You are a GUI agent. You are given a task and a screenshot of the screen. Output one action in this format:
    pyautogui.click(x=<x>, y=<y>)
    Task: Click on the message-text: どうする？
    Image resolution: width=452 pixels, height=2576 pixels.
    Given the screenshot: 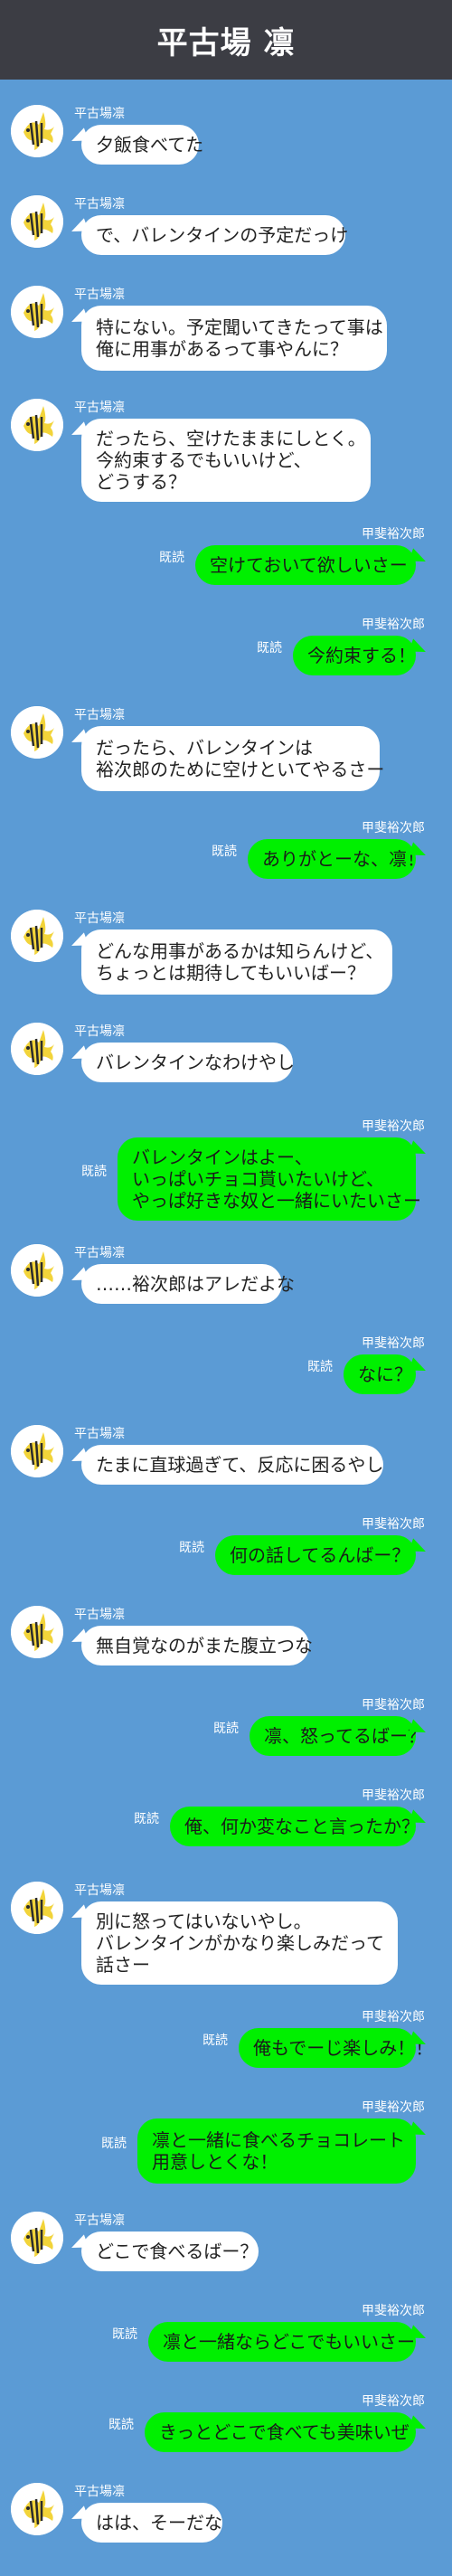 What is the action you would take?
    pyautogui.click(x=141, y=482)
    